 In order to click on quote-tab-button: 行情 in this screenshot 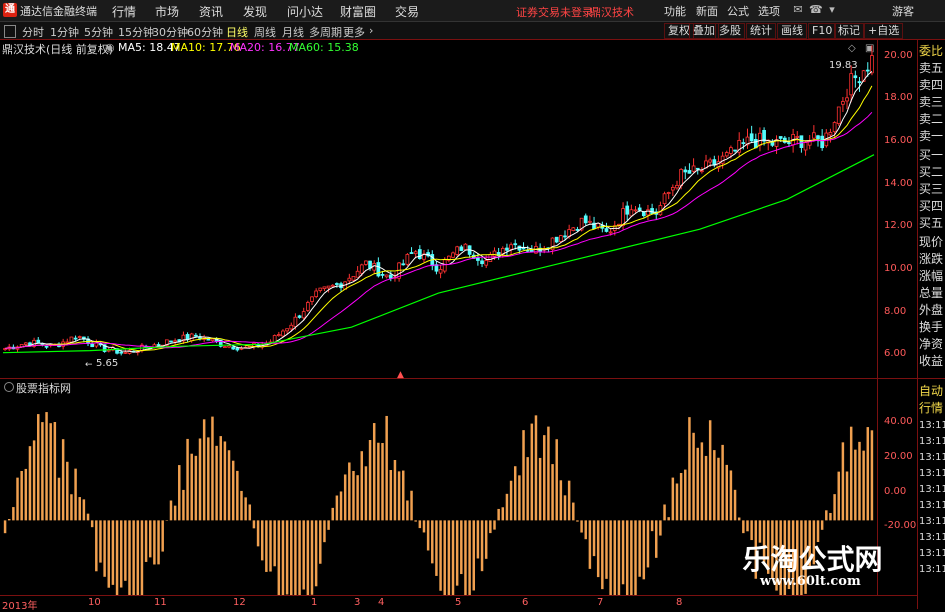, I will do `click(931, 408)`.